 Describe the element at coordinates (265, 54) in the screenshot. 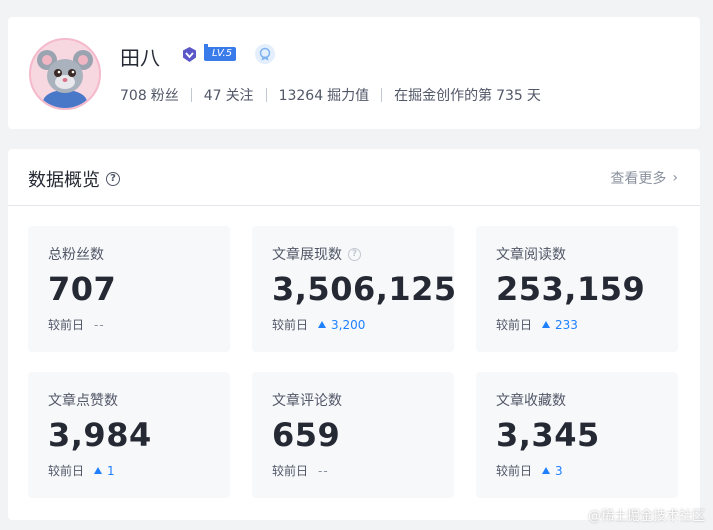

I see `medal-badge-icon` at that location.